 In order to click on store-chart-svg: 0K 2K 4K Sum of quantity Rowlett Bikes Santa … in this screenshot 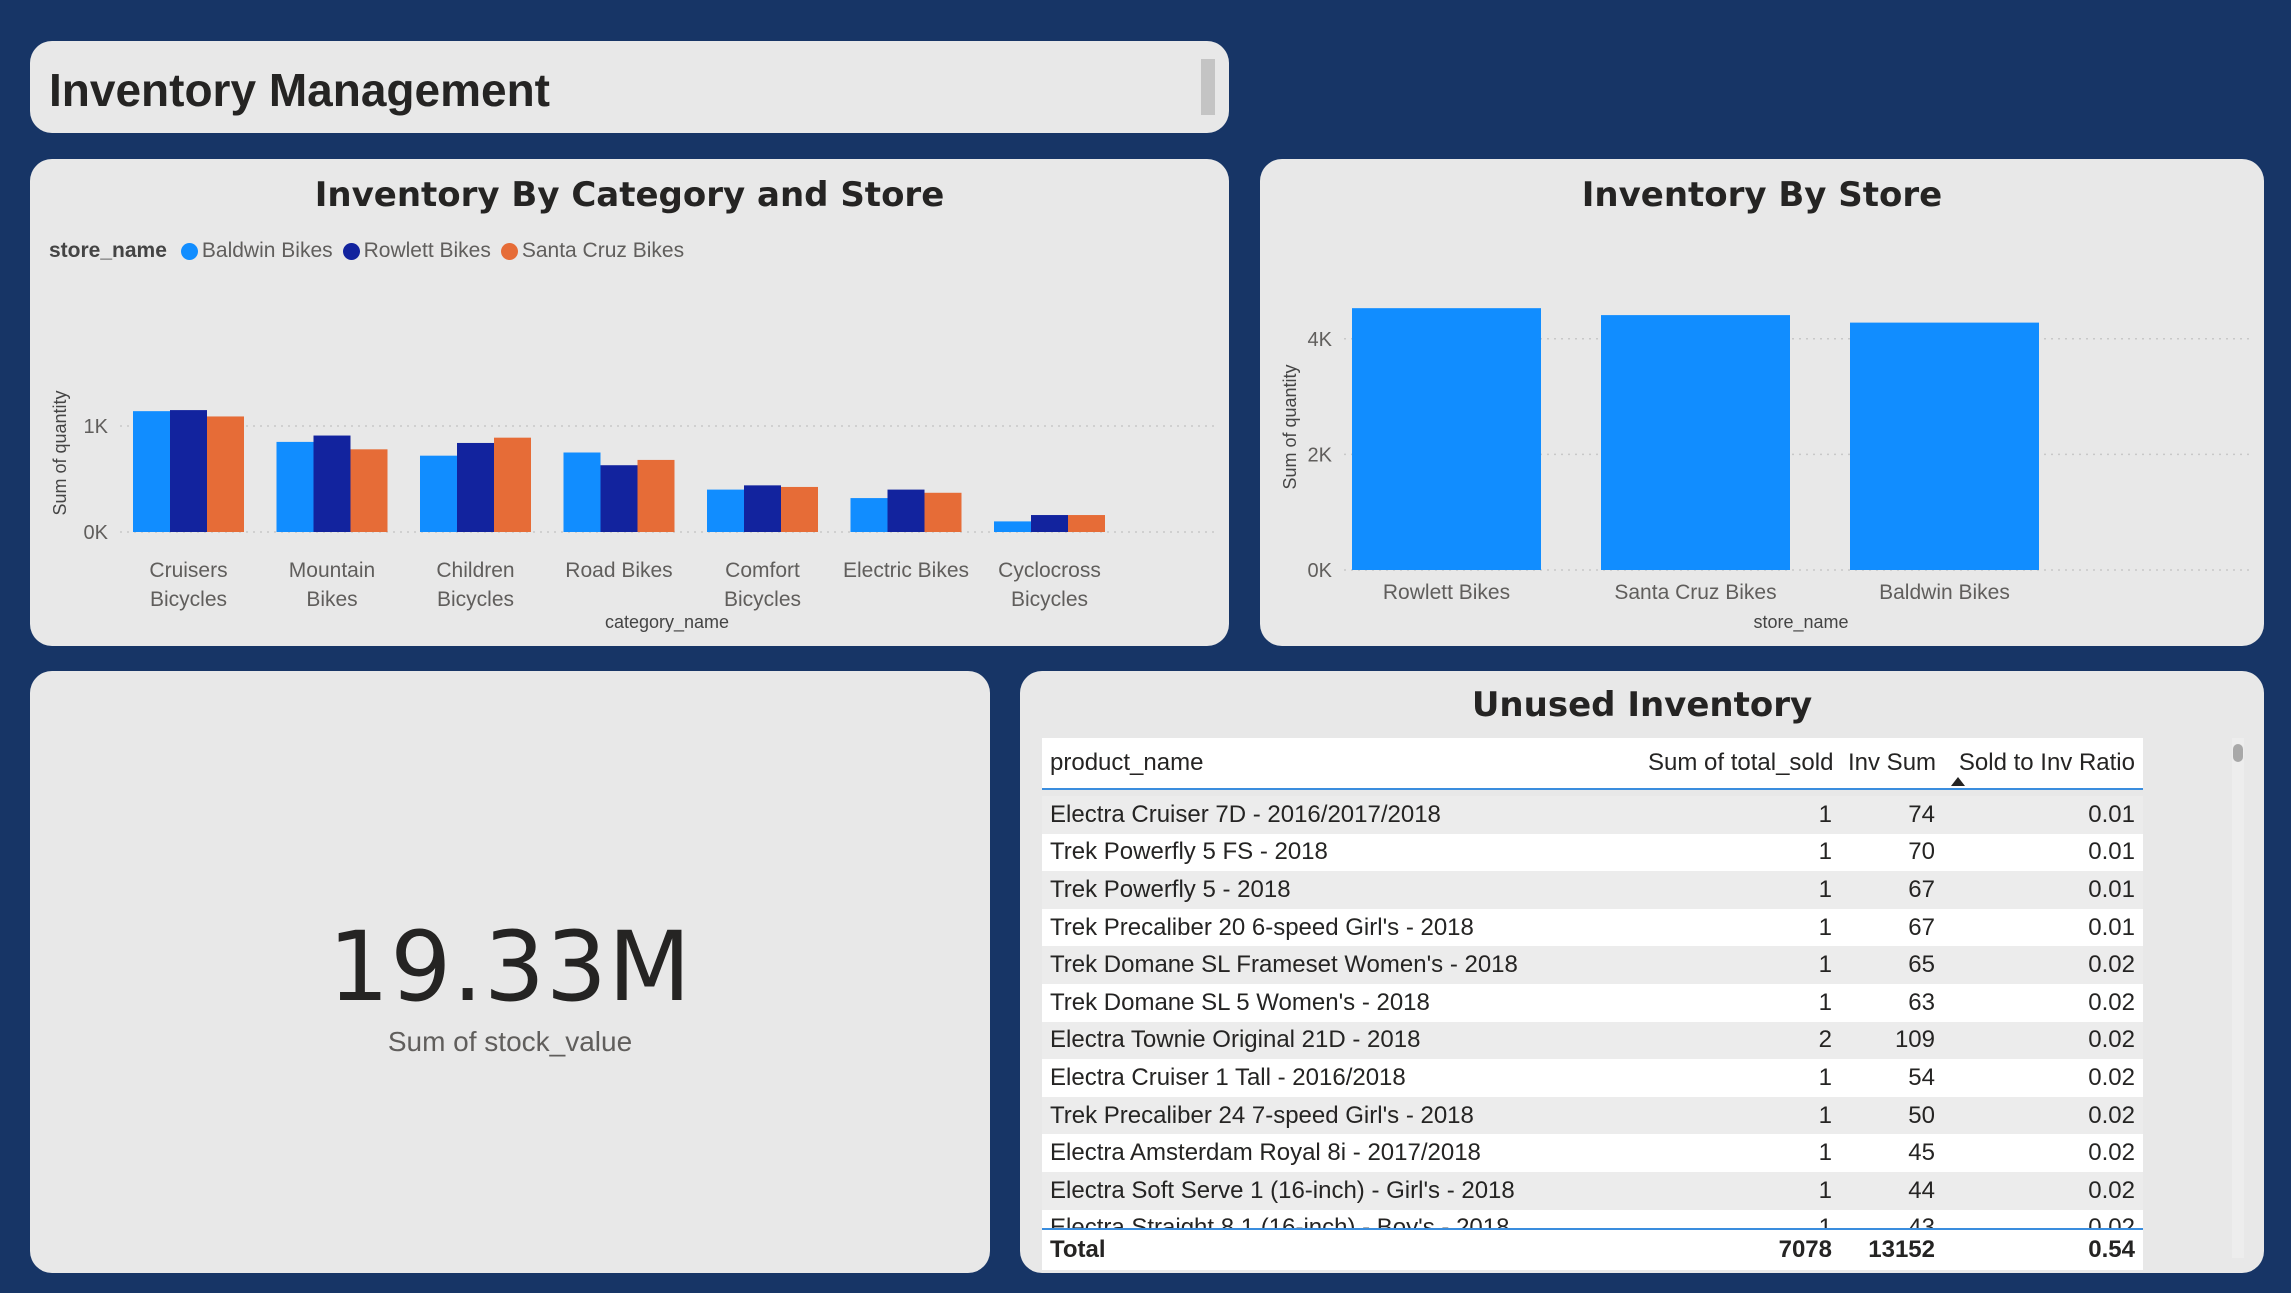, I will do `click(1766, 470)`.